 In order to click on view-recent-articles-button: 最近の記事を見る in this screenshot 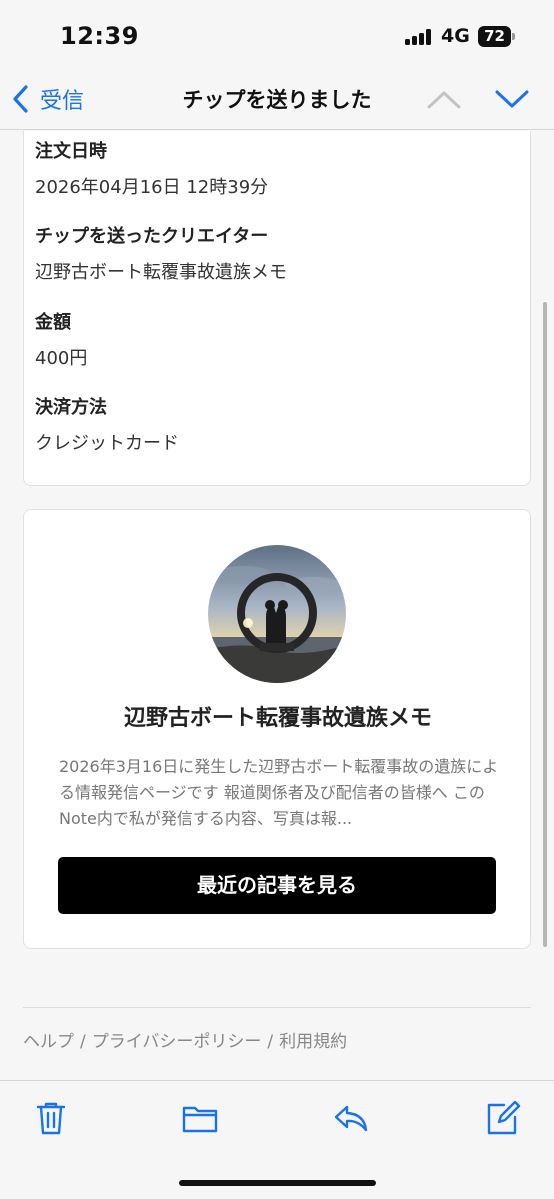, I will do `click(277, 885)`.